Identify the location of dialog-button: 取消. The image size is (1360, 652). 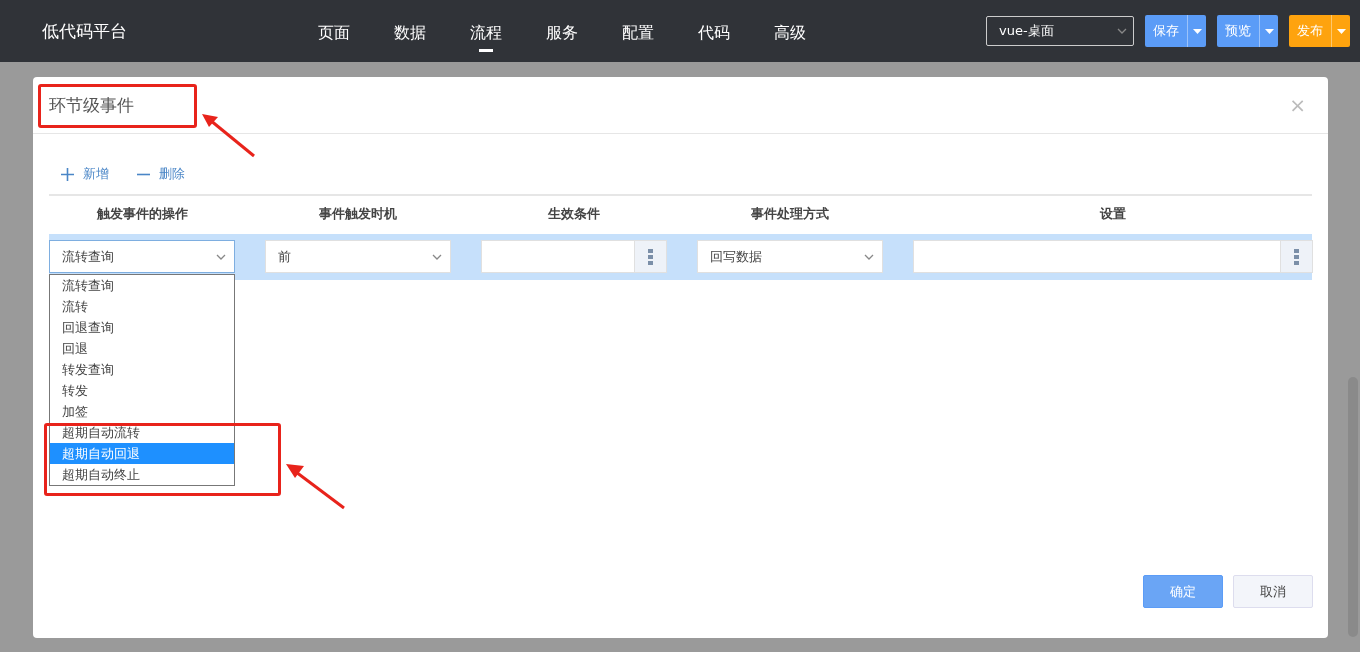
(1273, 591).